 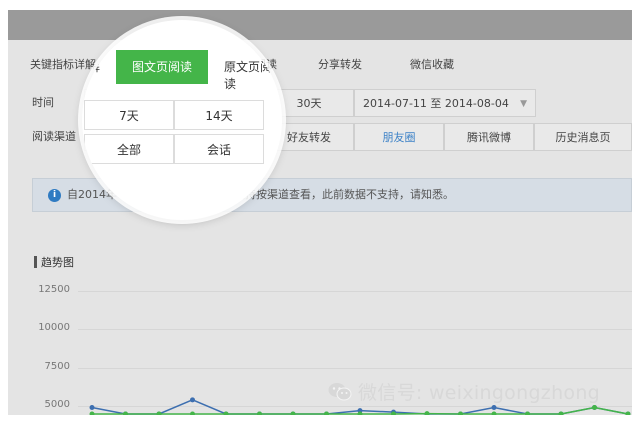 I want to click on mag-time-option-14d: 14天, so click(x=219, y=115).